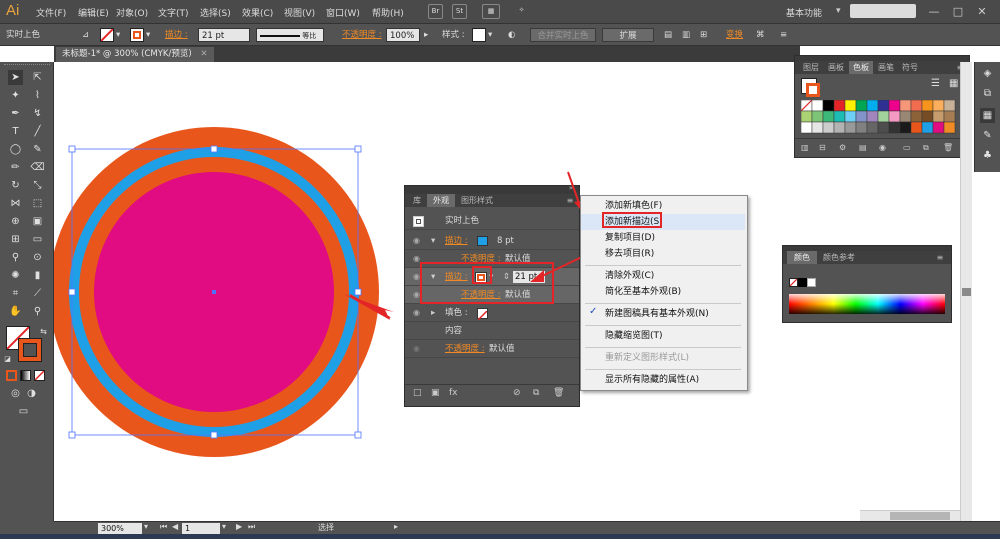 This screenshot has height=539, width=1000. What do you see at coordinates (23, 411) in the screenshot?
I see `screen-mode-icon: ▭` at bounding box center [23, 411].